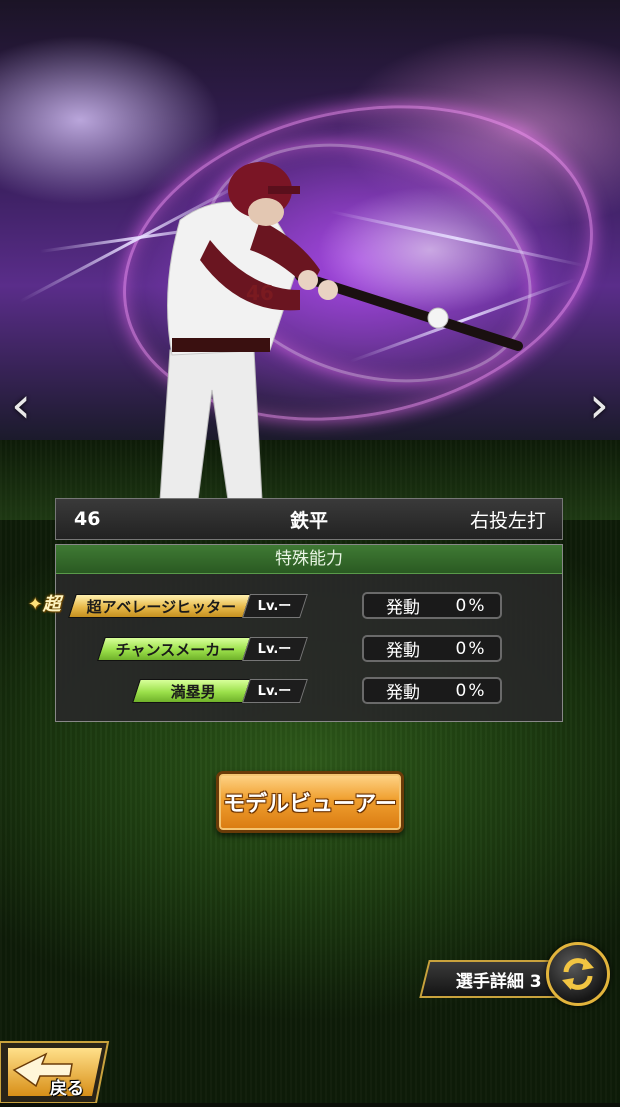 The width and height of the screenshot is (620, 1107). I want to click on ability-name: 超アベレージヒッター, so click(159, 606).